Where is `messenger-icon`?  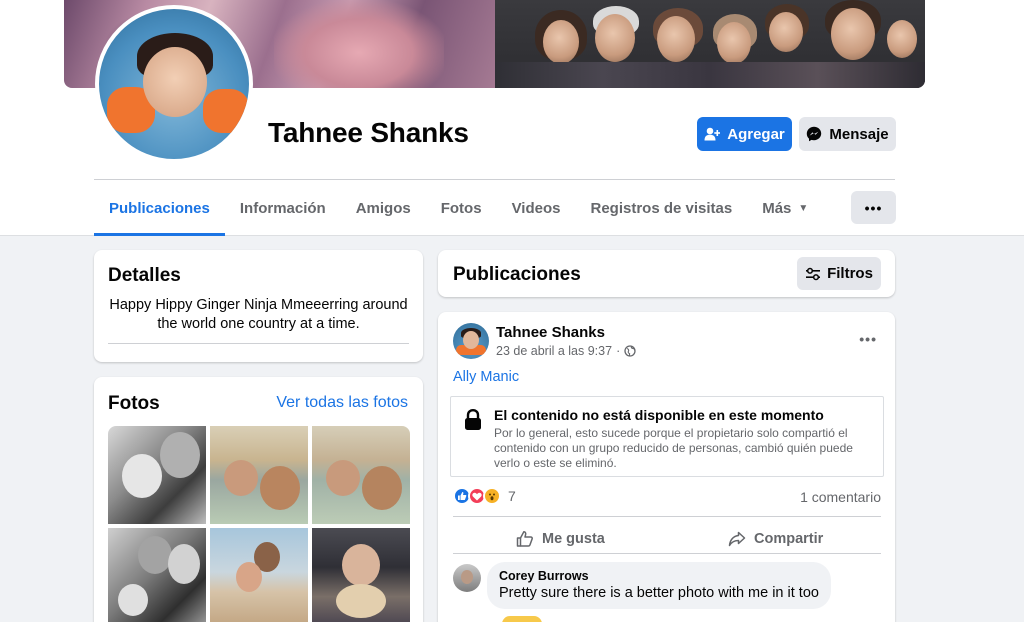
messenger-icon is located at coordinates (814, 134).